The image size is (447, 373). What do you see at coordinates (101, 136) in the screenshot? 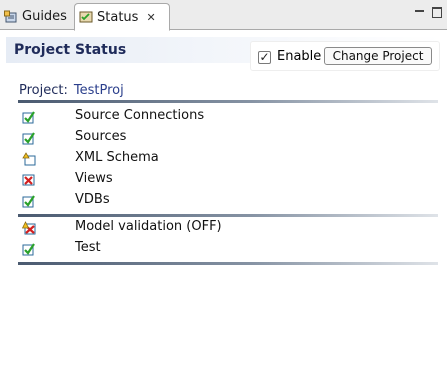
I see `status-item-label: Sources` at bounding box center [101, 136].